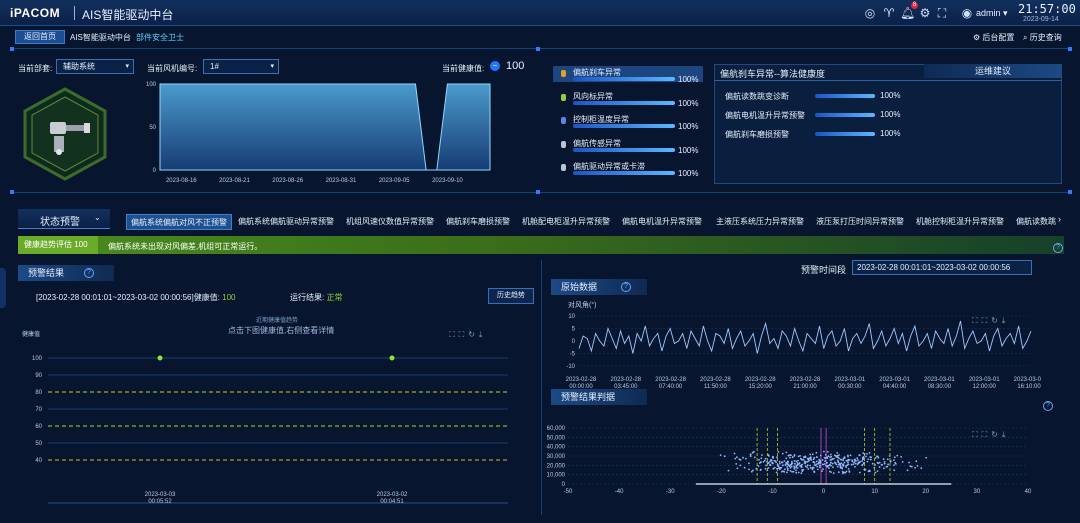 The width and height of the screenshot is (1080, 523). I want to click on state-tab: 偏航系统偏航驱动异常预警, so click(286, 222).